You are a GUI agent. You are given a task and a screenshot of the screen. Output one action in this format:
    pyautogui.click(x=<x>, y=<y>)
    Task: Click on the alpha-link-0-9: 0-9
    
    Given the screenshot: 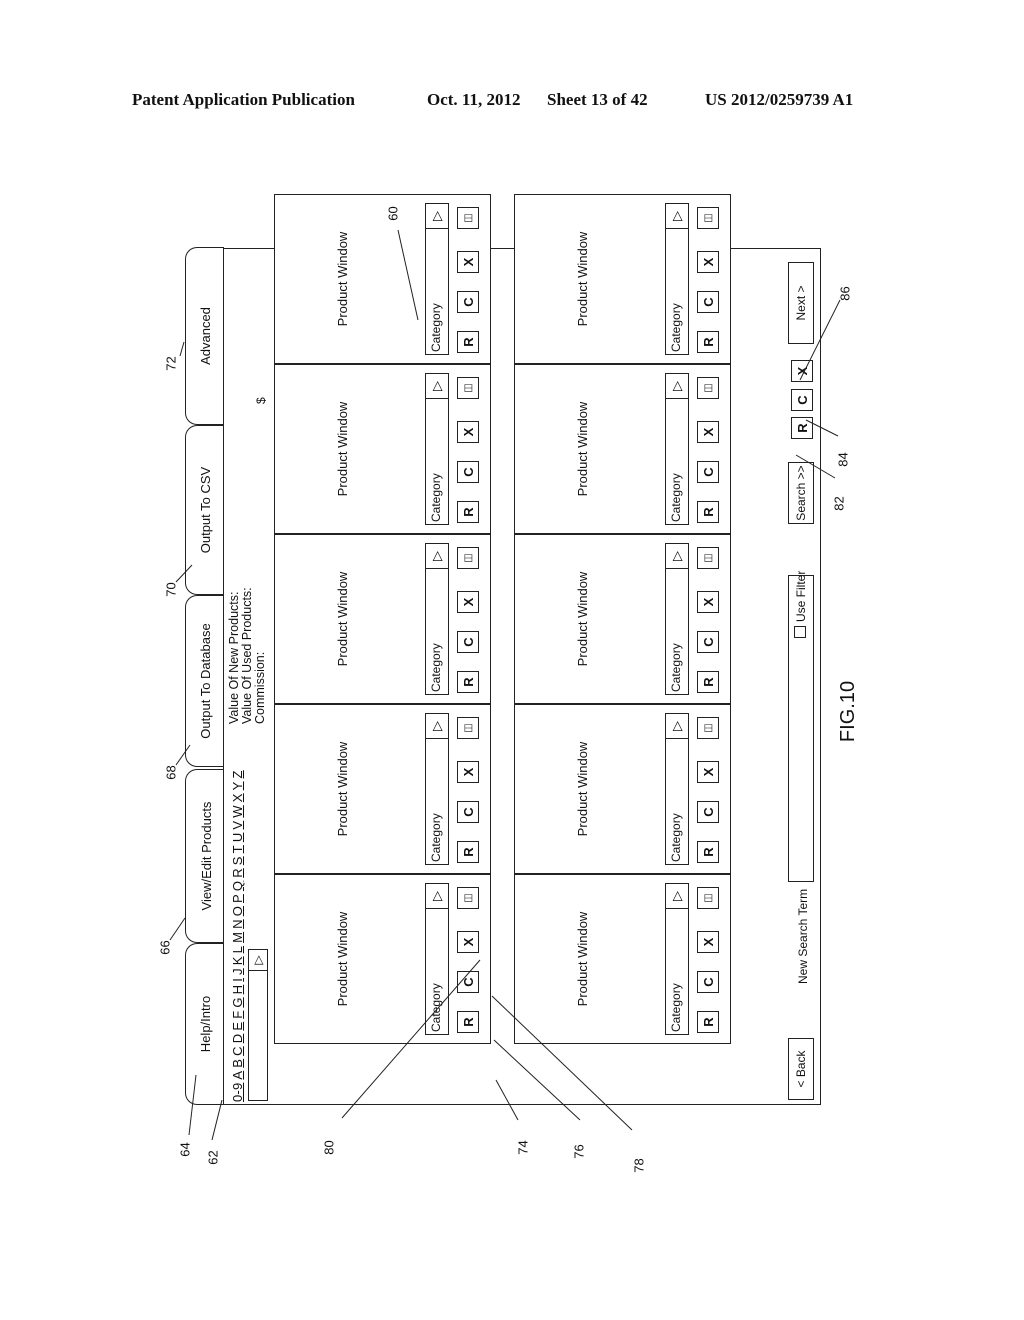 What is the action you would take?
    pyautogui.click(x=237, y=1092)
    